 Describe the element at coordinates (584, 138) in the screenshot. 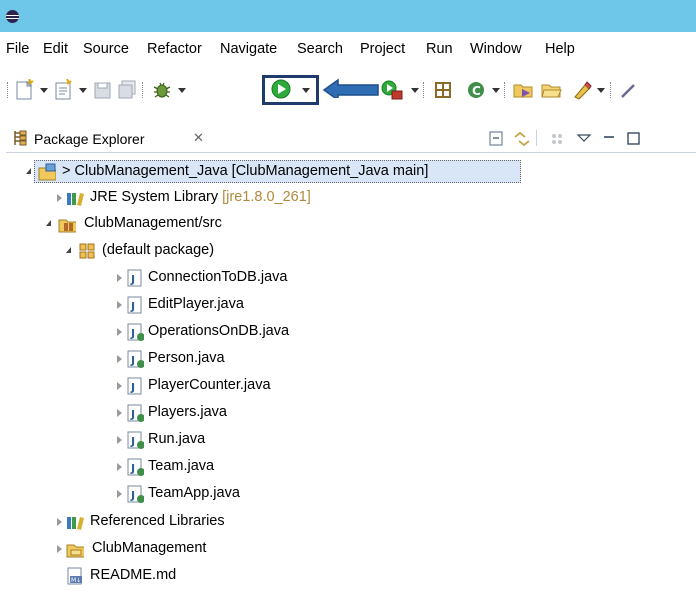

I see `view-menu-icon` at that location.